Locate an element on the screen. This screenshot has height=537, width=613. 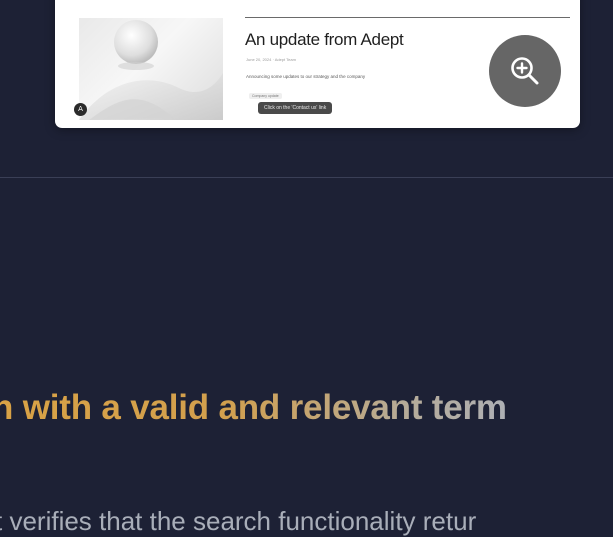
article-tag: Company update is located at coordinates (265, 96).